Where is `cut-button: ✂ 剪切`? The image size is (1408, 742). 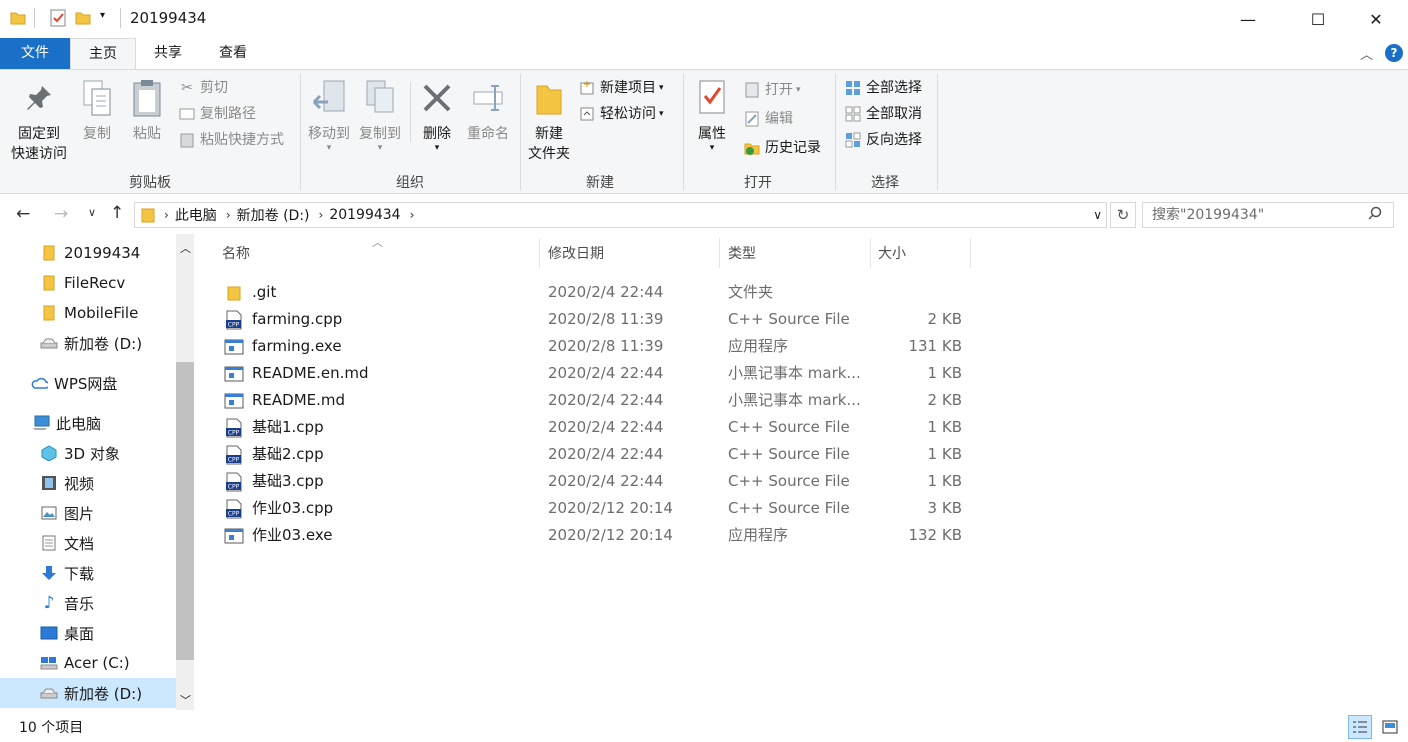
cut-button: ✂ 剪切 is located at coordinates (203, 88).